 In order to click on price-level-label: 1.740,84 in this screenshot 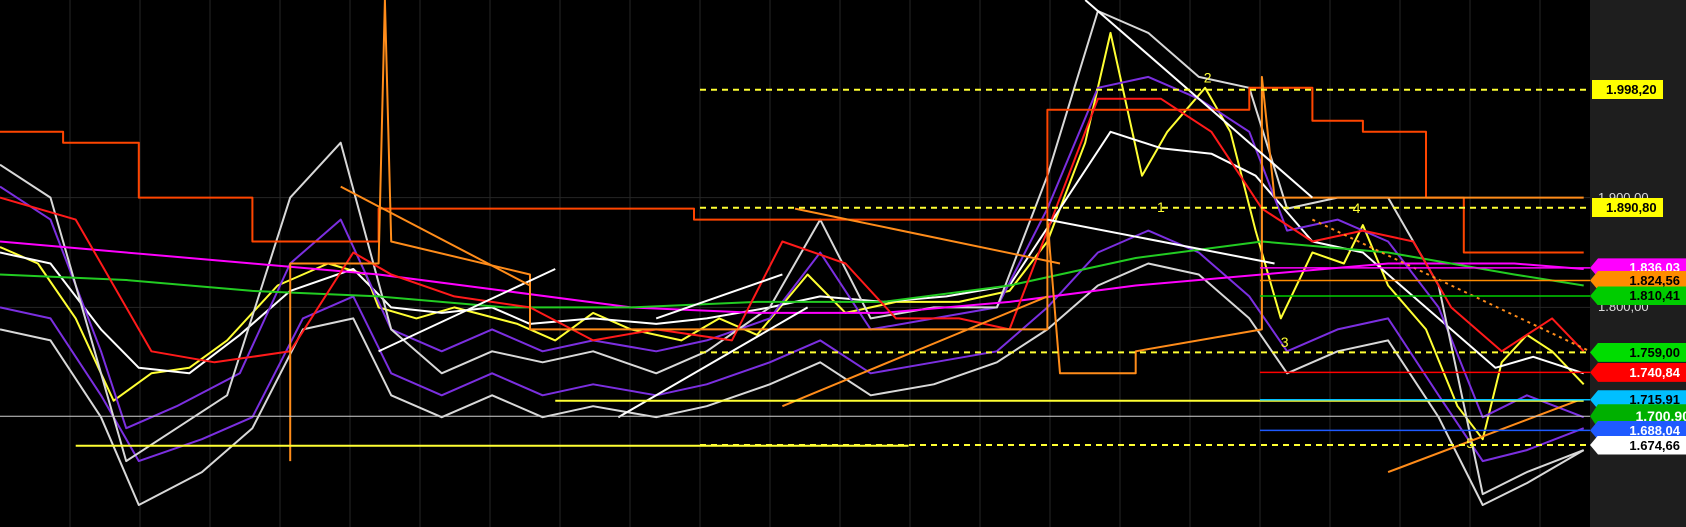, I will do `click(1638, 372)`.